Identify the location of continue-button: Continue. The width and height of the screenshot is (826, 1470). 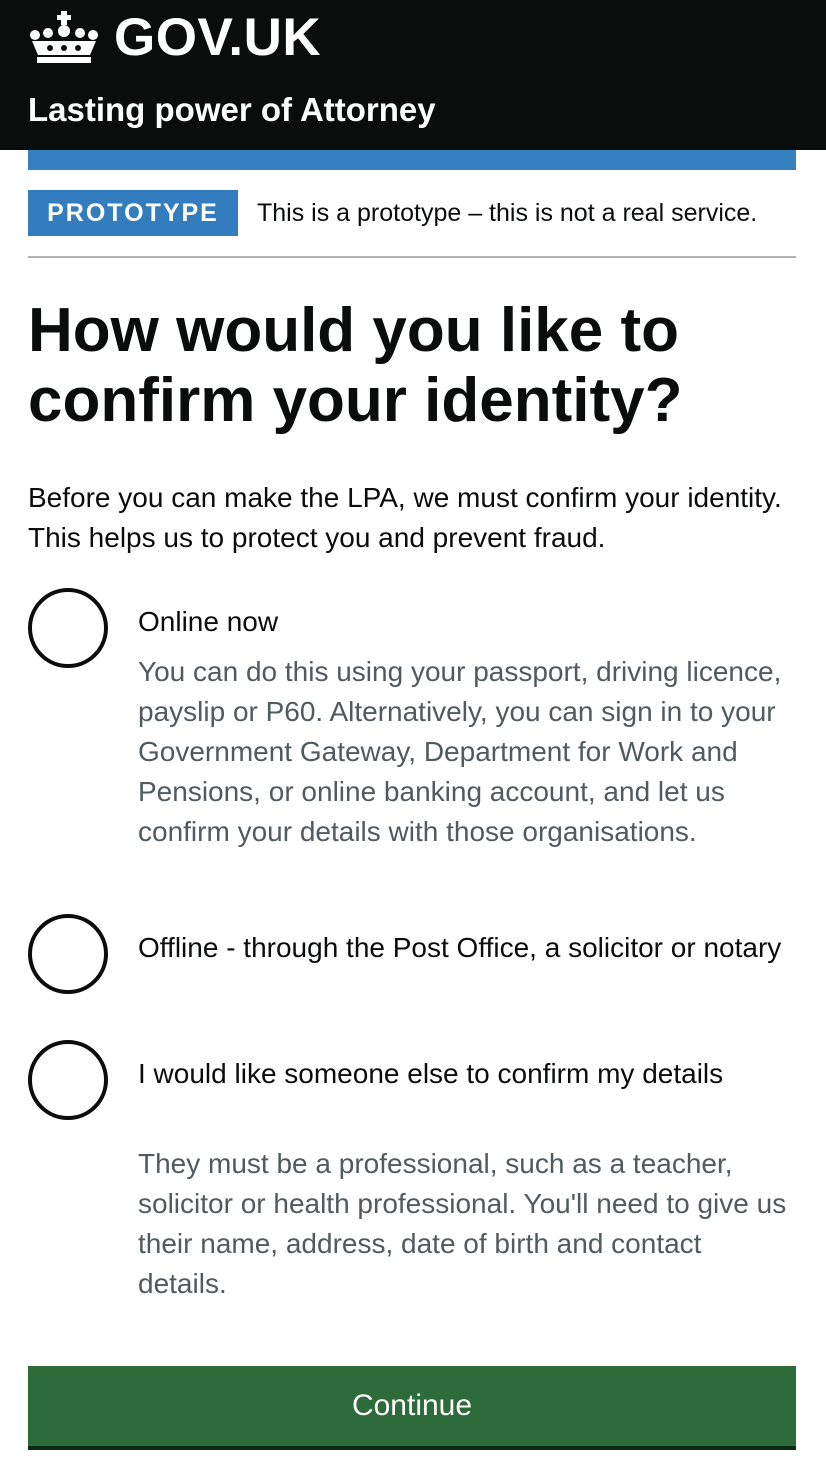
(412, 1406).